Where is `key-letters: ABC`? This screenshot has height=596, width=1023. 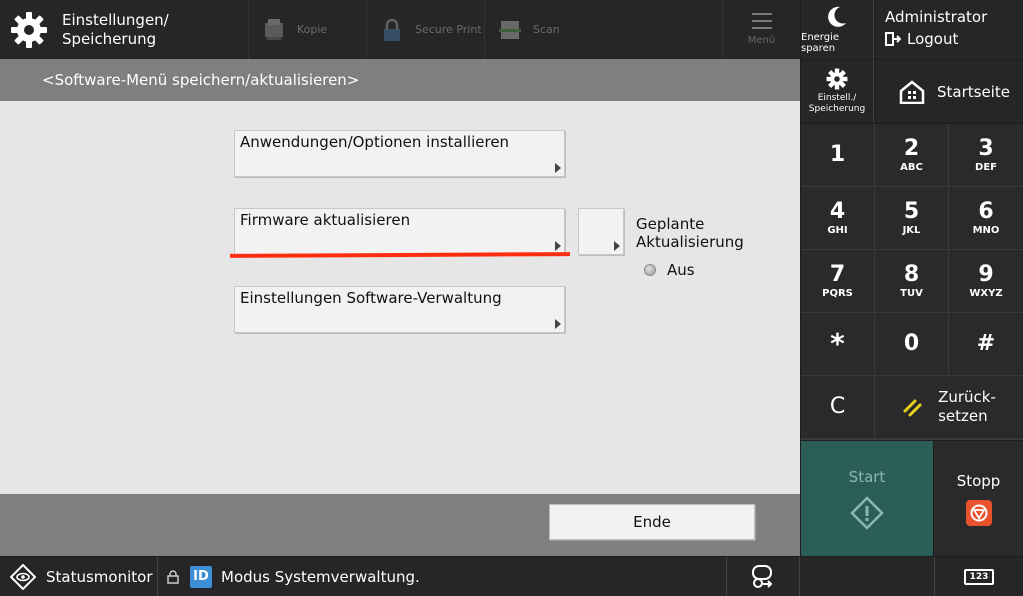
key-letters: ABC is located at coordinates (911, 167).